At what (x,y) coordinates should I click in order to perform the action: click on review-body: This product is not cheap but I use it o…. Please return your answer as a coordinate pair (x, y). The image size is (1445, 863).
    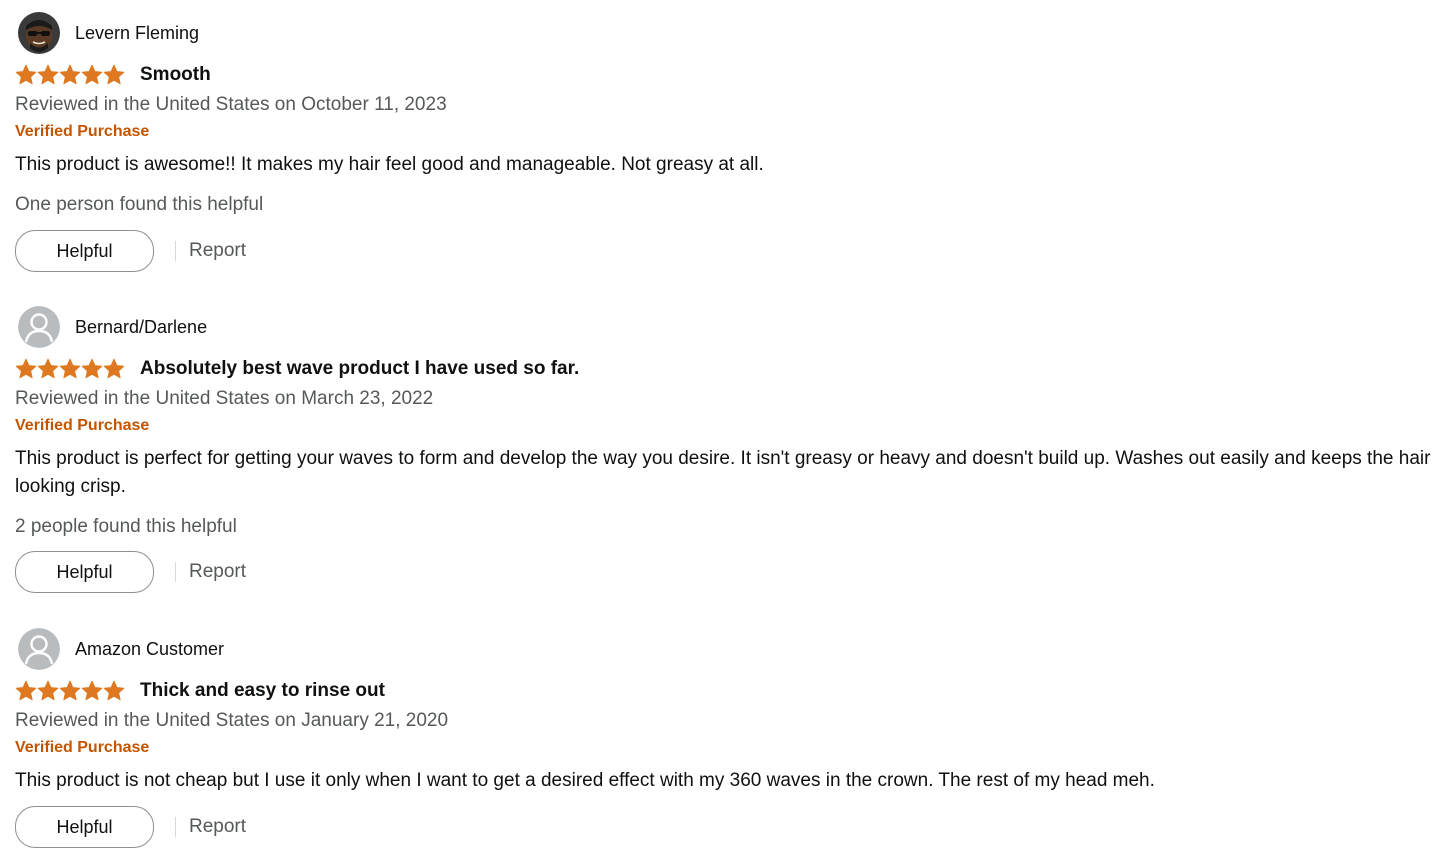
    Looking at the image, I should click on (585, 780).